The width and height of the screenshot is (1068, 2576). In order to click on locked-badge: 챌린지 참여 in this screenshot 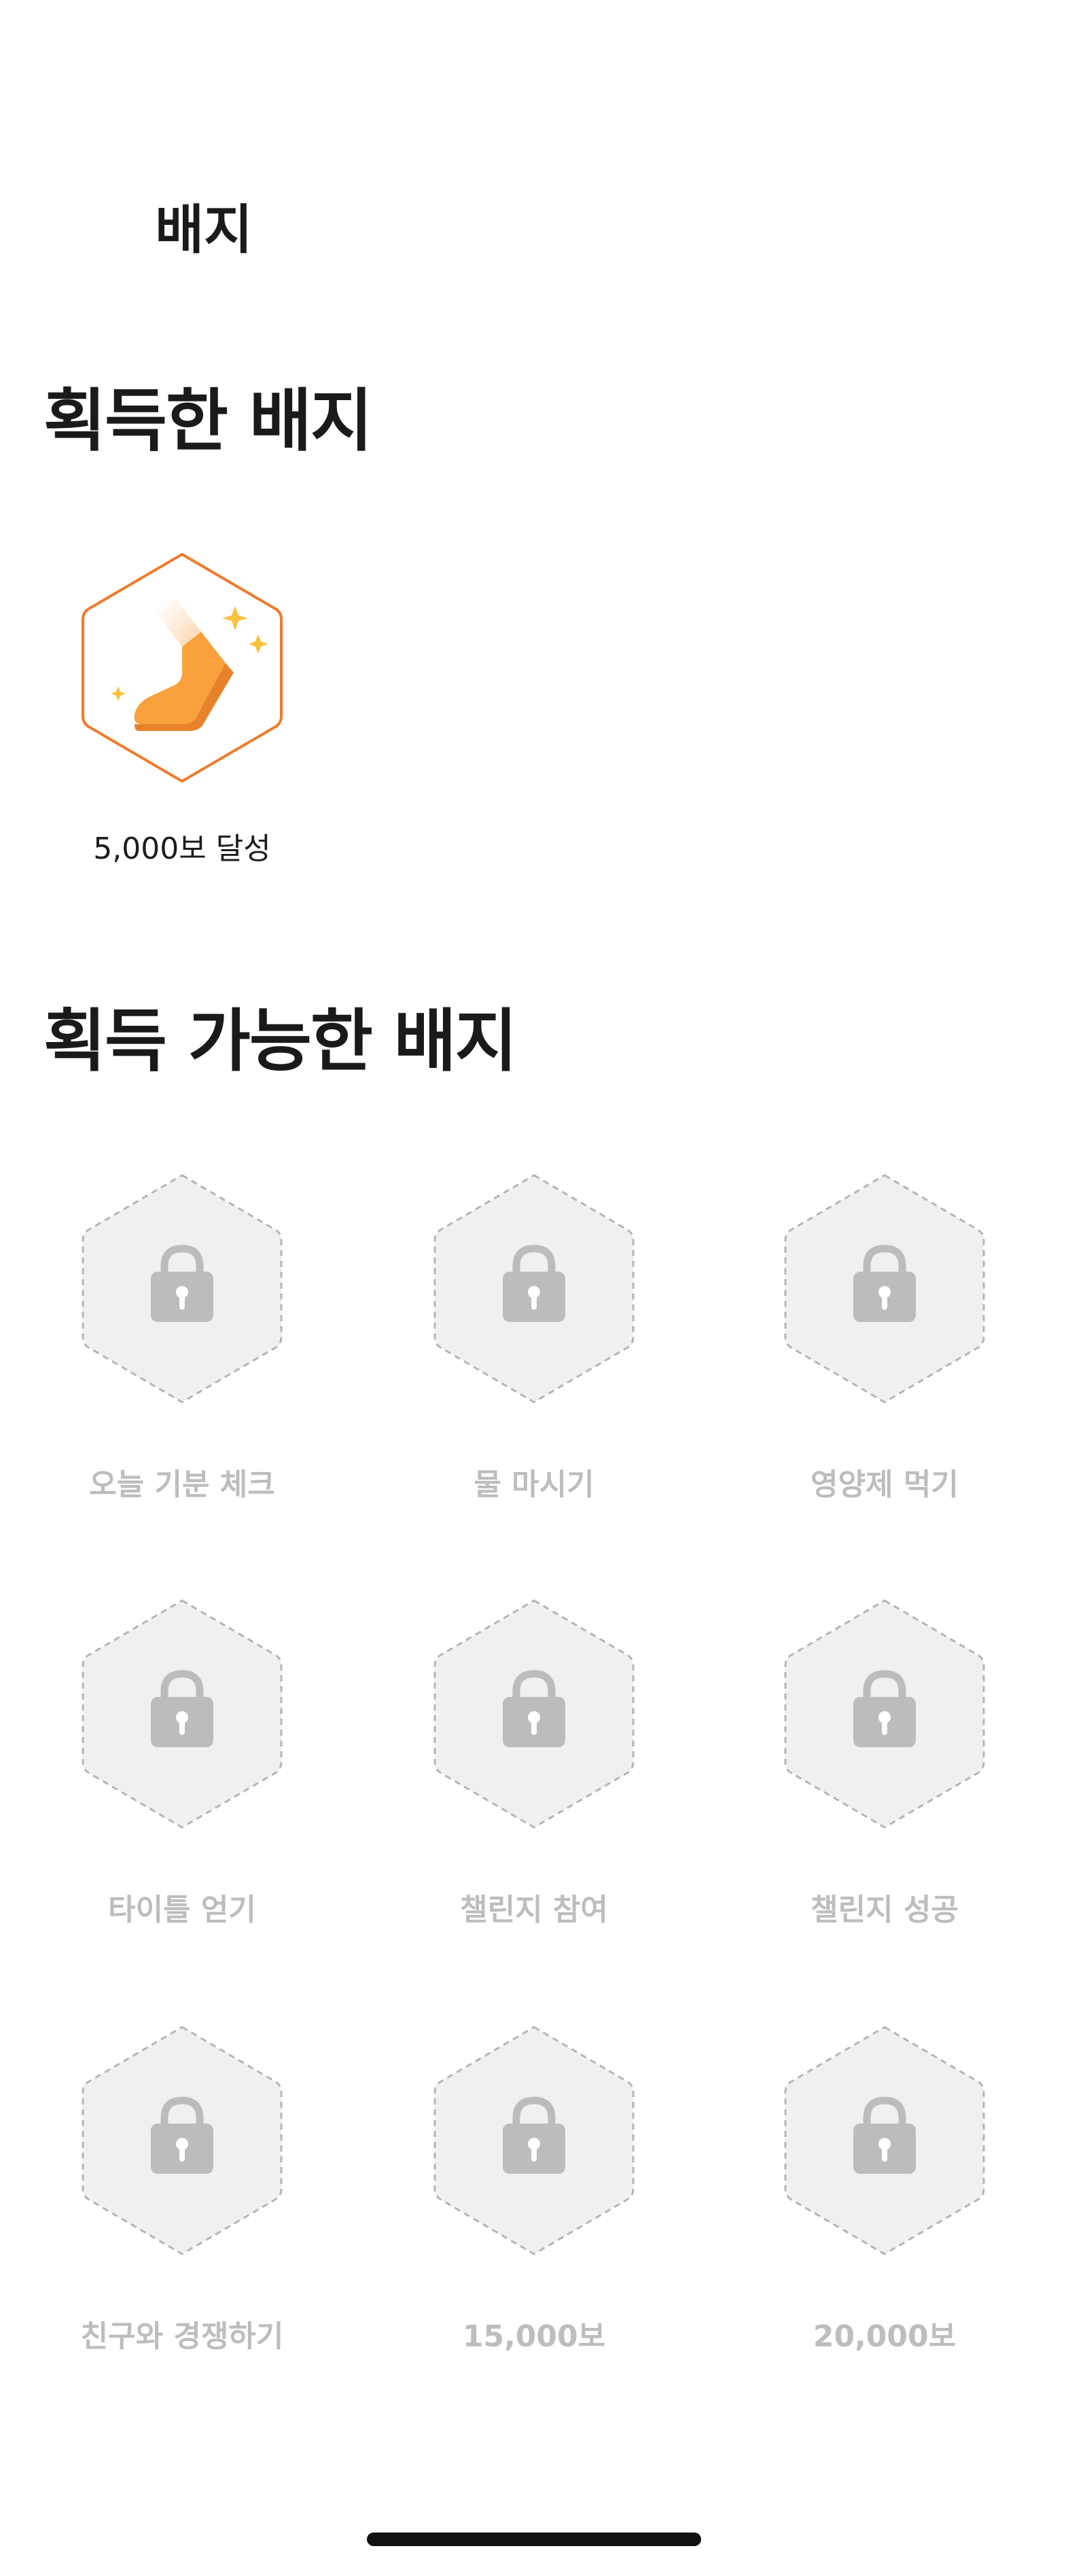, I will do `click(534, 1774)`.